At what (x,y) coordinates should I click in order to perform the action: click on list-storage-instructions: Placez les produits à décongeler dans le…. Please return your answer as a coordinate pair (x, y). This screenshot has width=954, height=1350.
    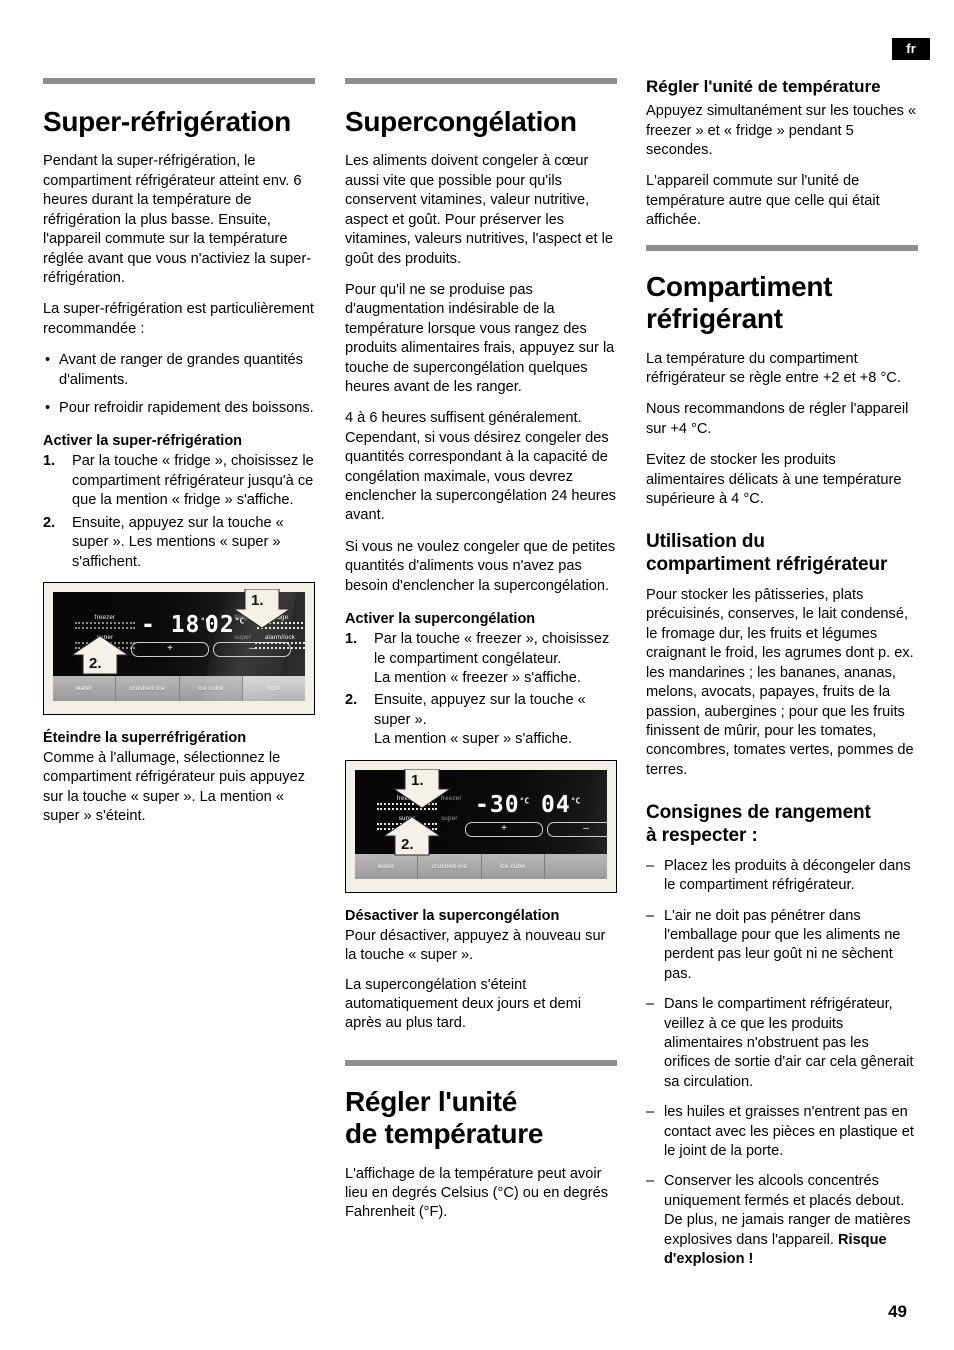
    Looking at the image, I should click on (782, 1063).